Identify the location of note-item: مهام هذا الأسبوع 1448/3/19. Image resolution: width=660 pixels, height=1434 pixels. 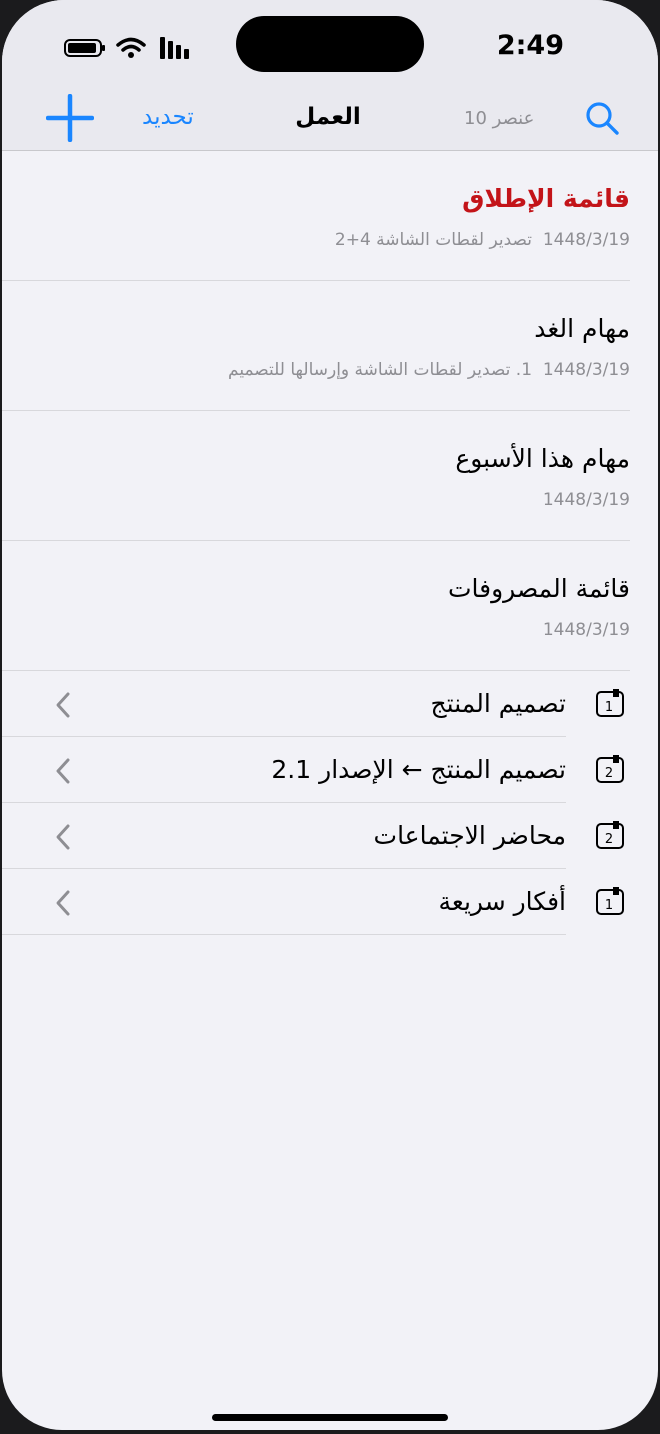
(316, 490).